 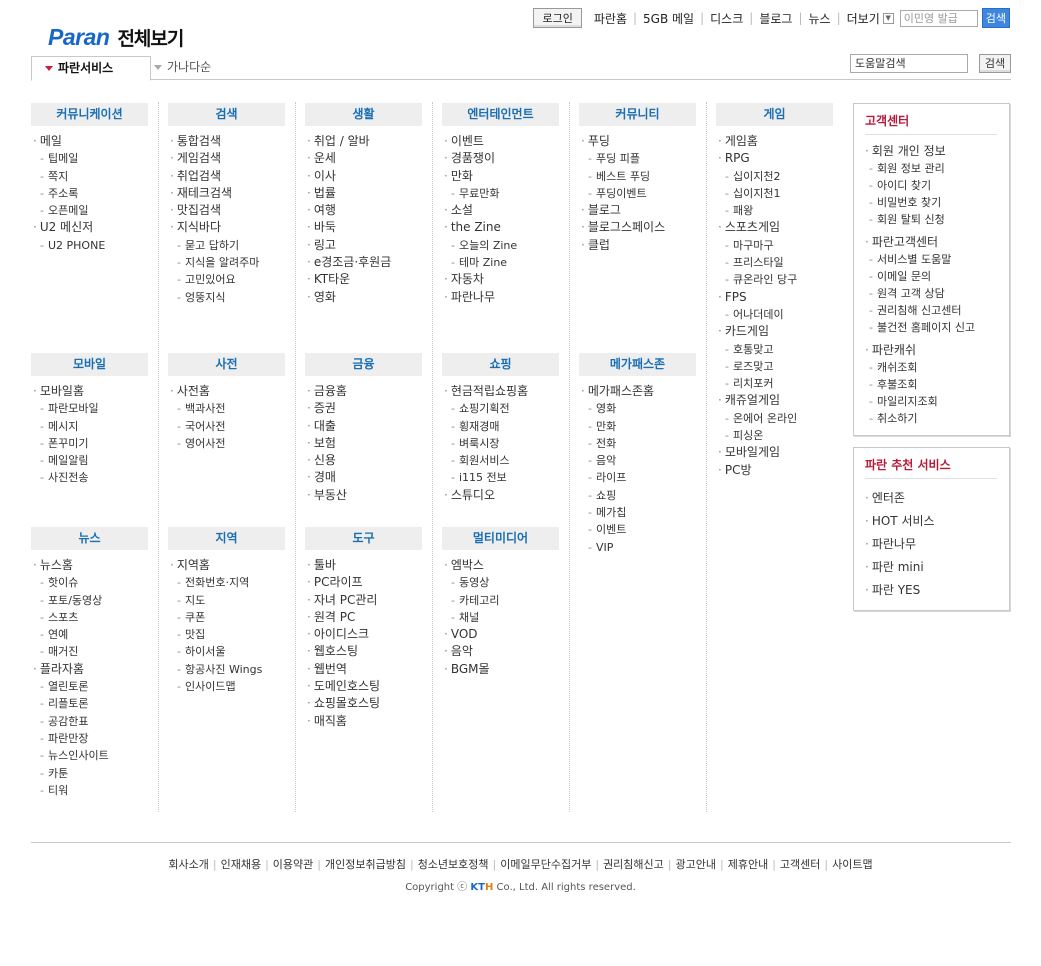 I want to click on sub-service-link: 마구마구, so click(x=775, y=245).